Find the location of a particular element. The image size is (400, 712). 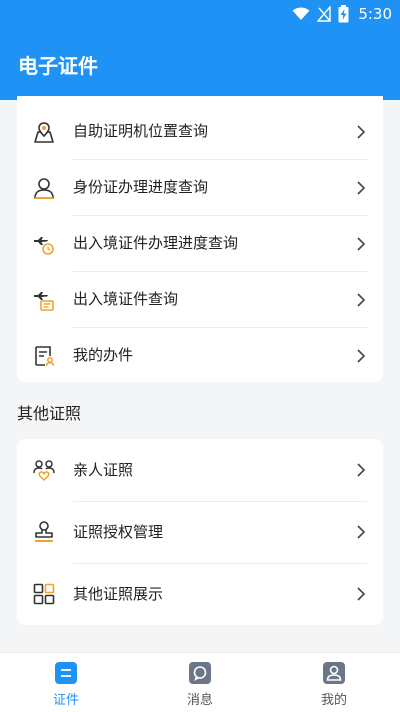

bottom-tab-bar: 证件 消息 我的 is located at coordinates (200, 682).